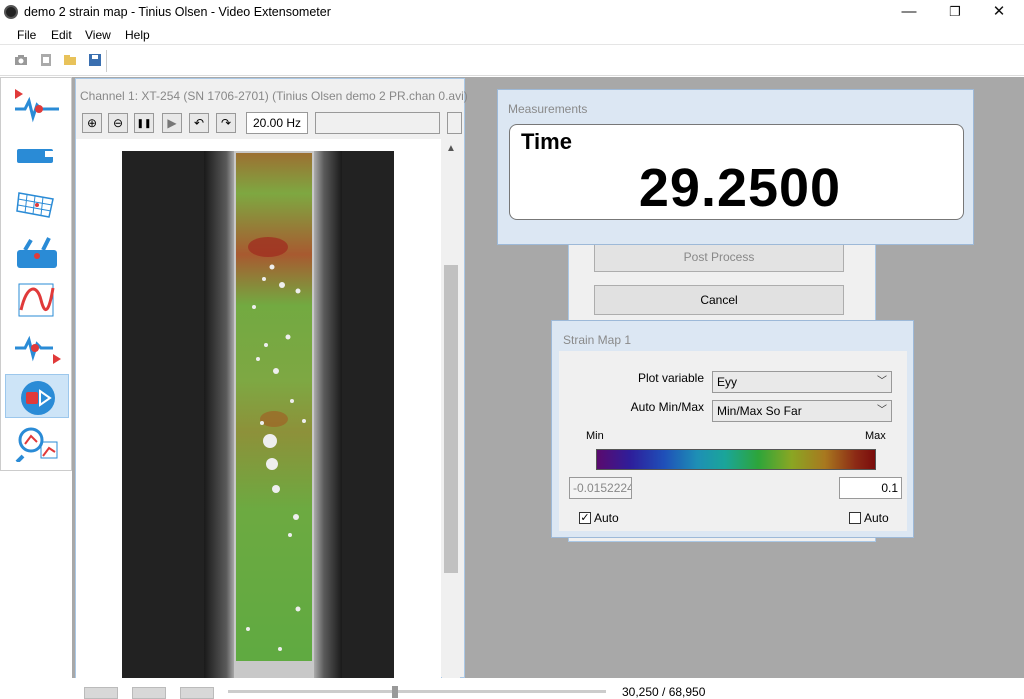  I want to click on scroll-up-icon: ▲, so click(451, 148).